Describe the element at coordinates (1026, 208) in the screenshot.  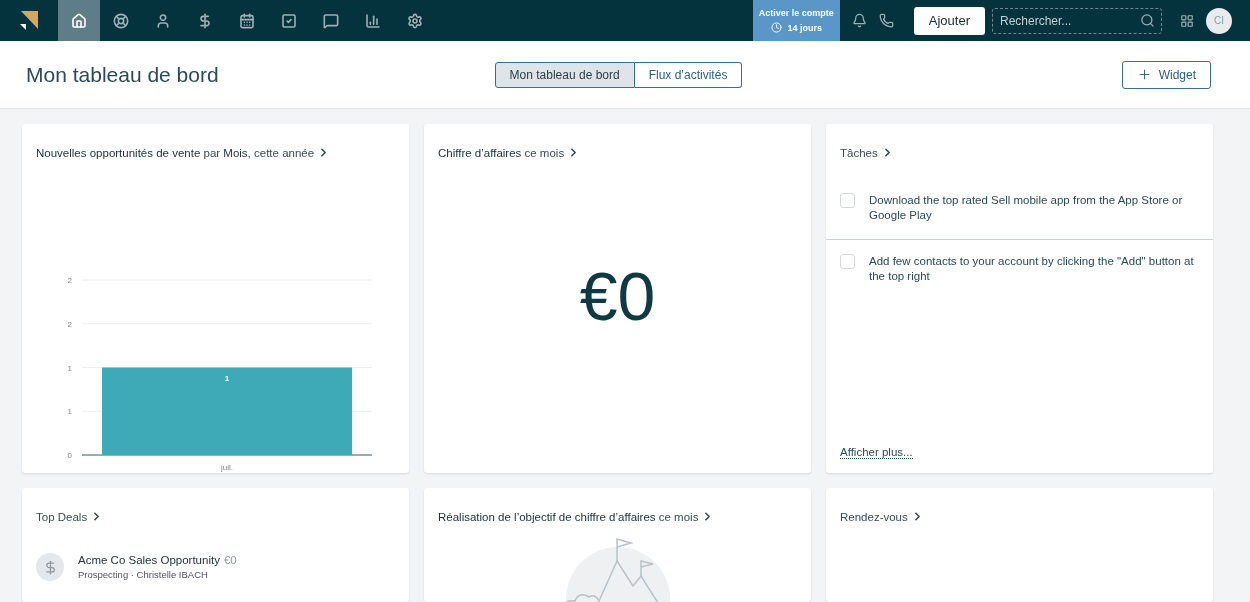
I see `task-text: Download the top rated Sell mobile app from the App Store or Google Play` at that location.